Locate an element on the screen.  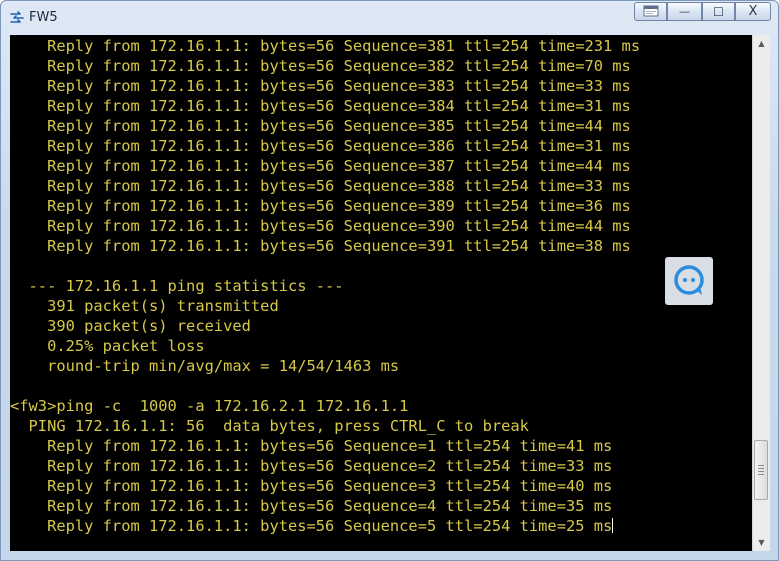
vertical-scrollbar: ▲ ▼ is located at coordinates (761, 293).